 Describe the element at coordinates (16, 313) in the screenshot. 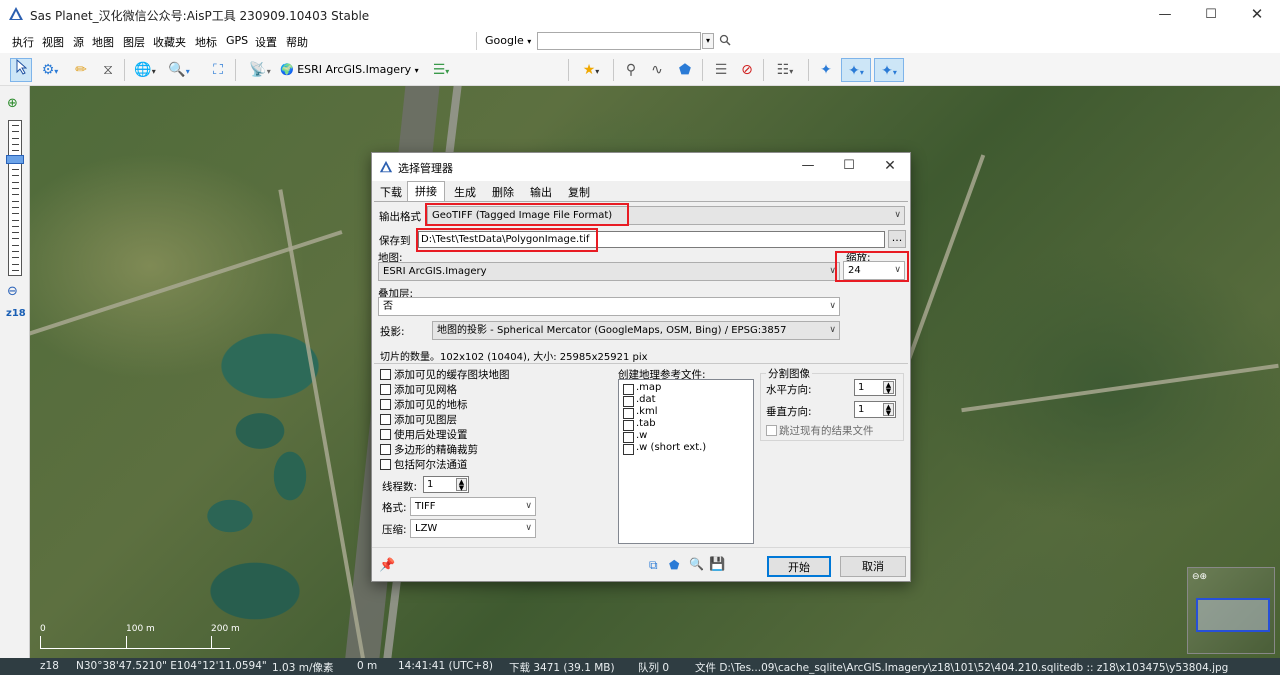

I see `zoom-level-label: z18` at that location.